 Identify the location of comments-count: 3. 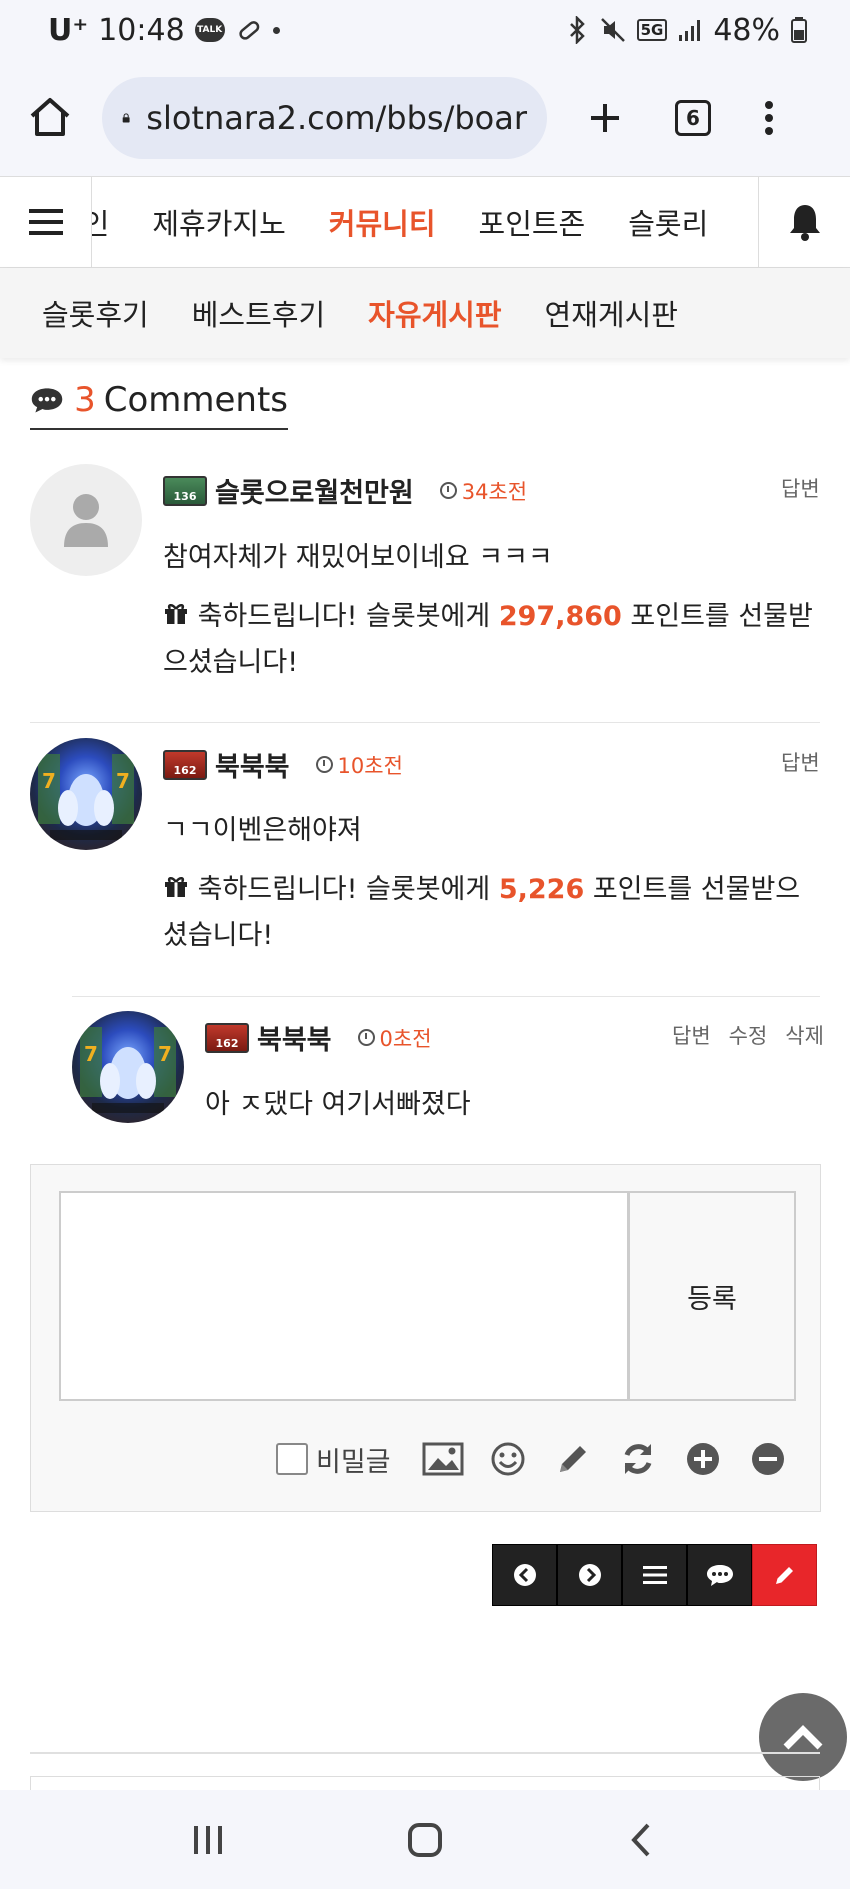
(85, 400).